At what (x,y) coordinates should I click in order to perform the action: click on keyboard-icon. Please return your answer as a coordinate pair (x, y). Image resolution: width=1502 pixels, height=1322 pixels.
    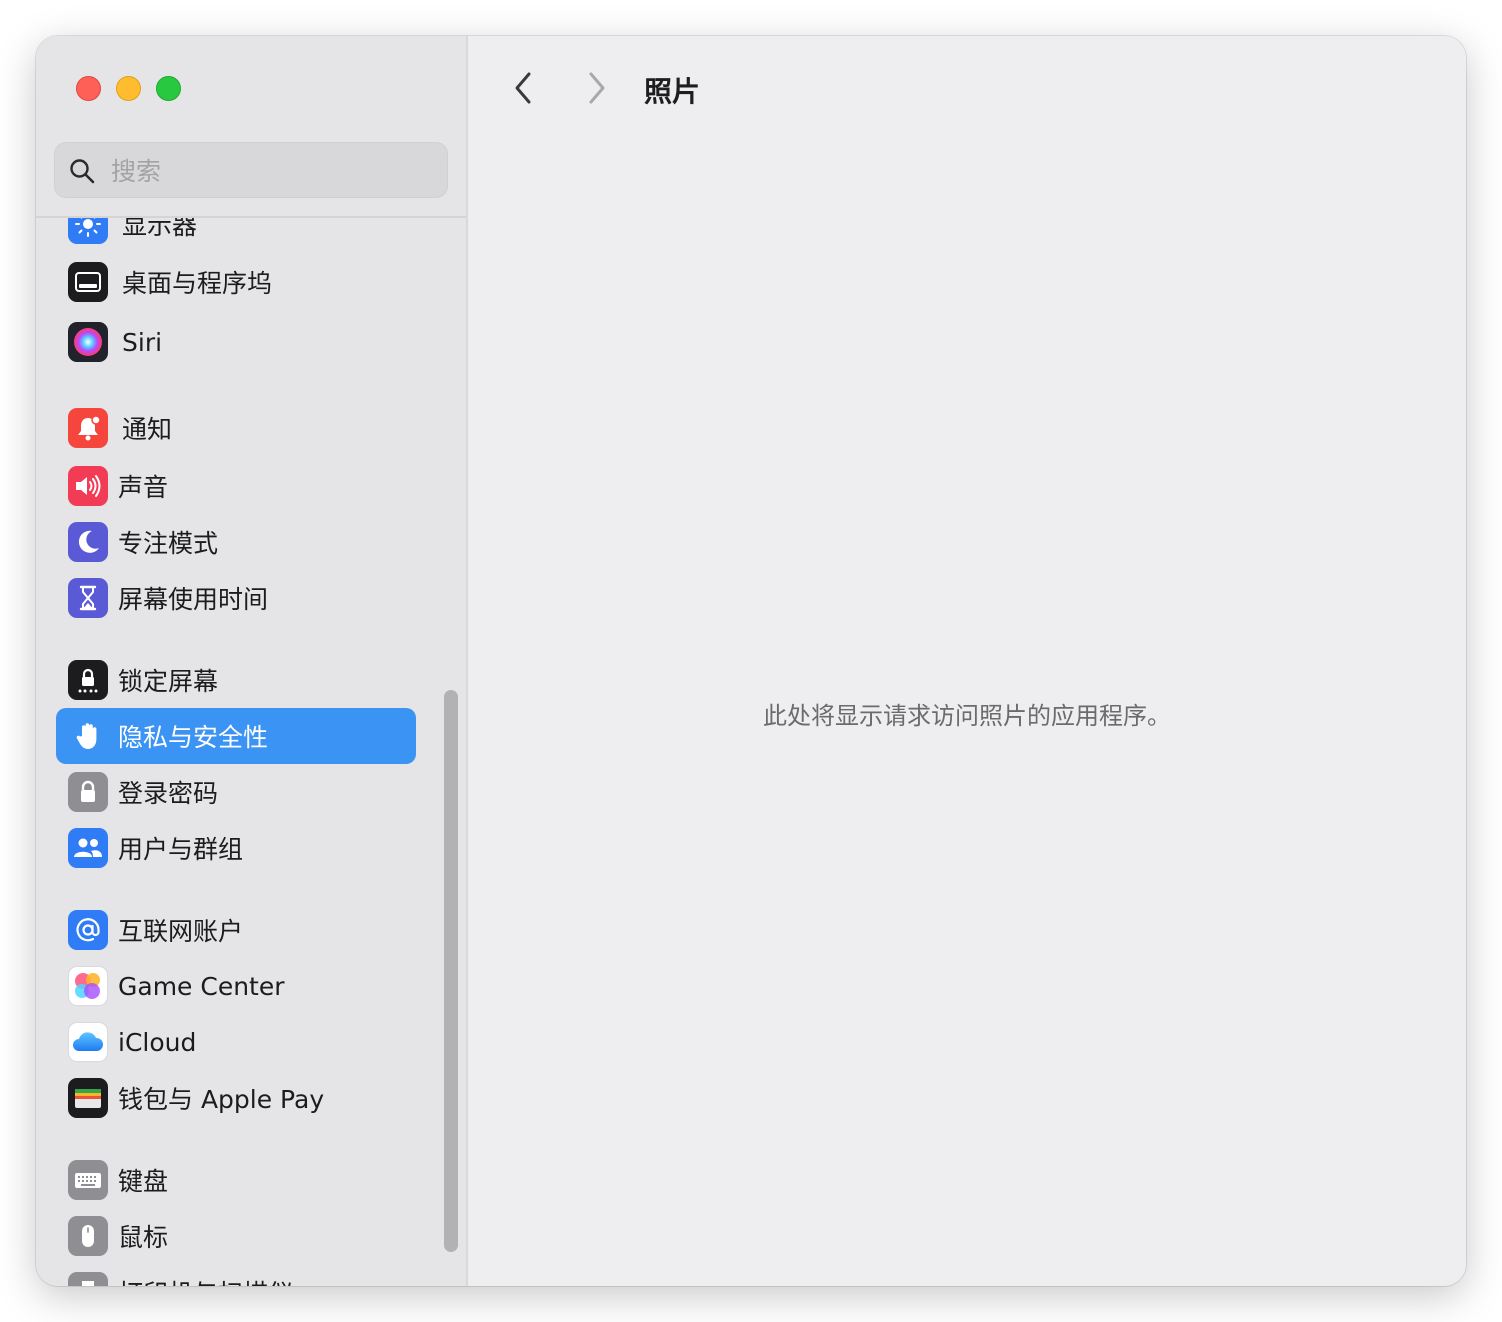
    Looking at the image, I should click on (88, 1180).